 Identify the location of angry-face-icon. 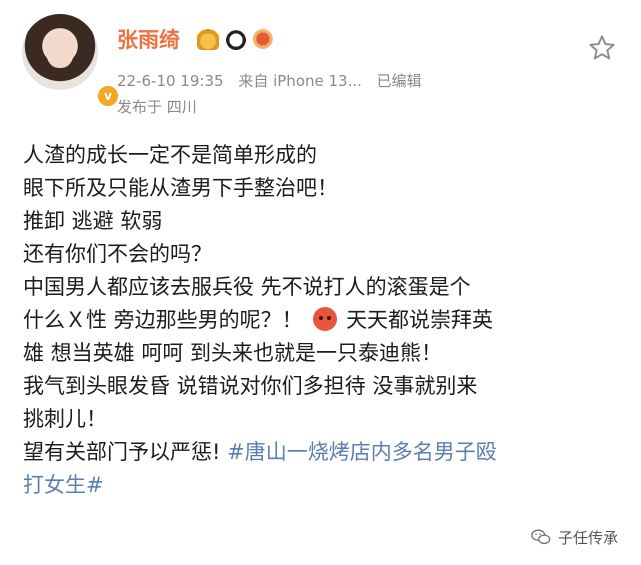
(325, 319).